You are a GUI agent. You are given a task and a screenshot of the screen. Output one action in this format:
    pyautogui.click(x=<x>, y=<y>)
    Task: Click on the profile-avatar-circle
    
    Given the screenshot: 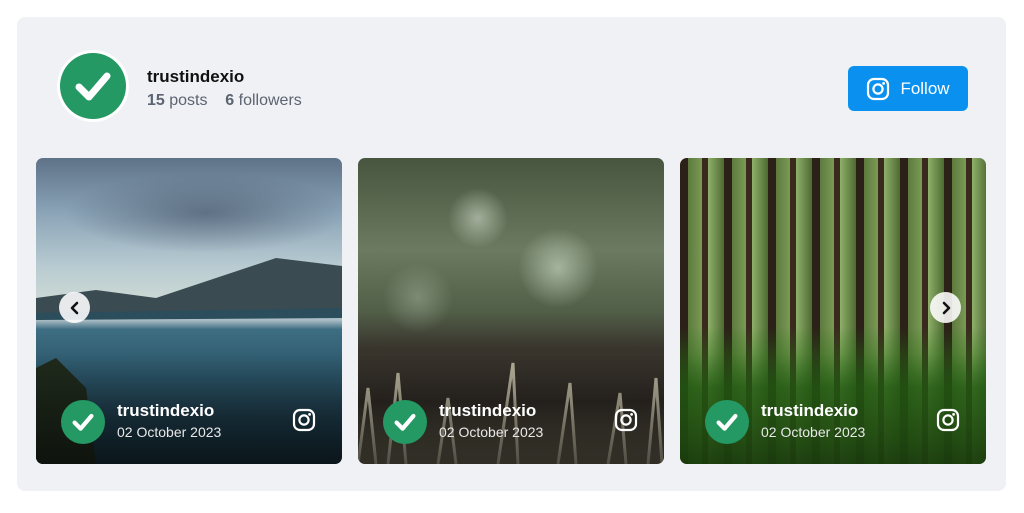 What is the action you would take?
    pyautogui.click(x=93, y=86)
    